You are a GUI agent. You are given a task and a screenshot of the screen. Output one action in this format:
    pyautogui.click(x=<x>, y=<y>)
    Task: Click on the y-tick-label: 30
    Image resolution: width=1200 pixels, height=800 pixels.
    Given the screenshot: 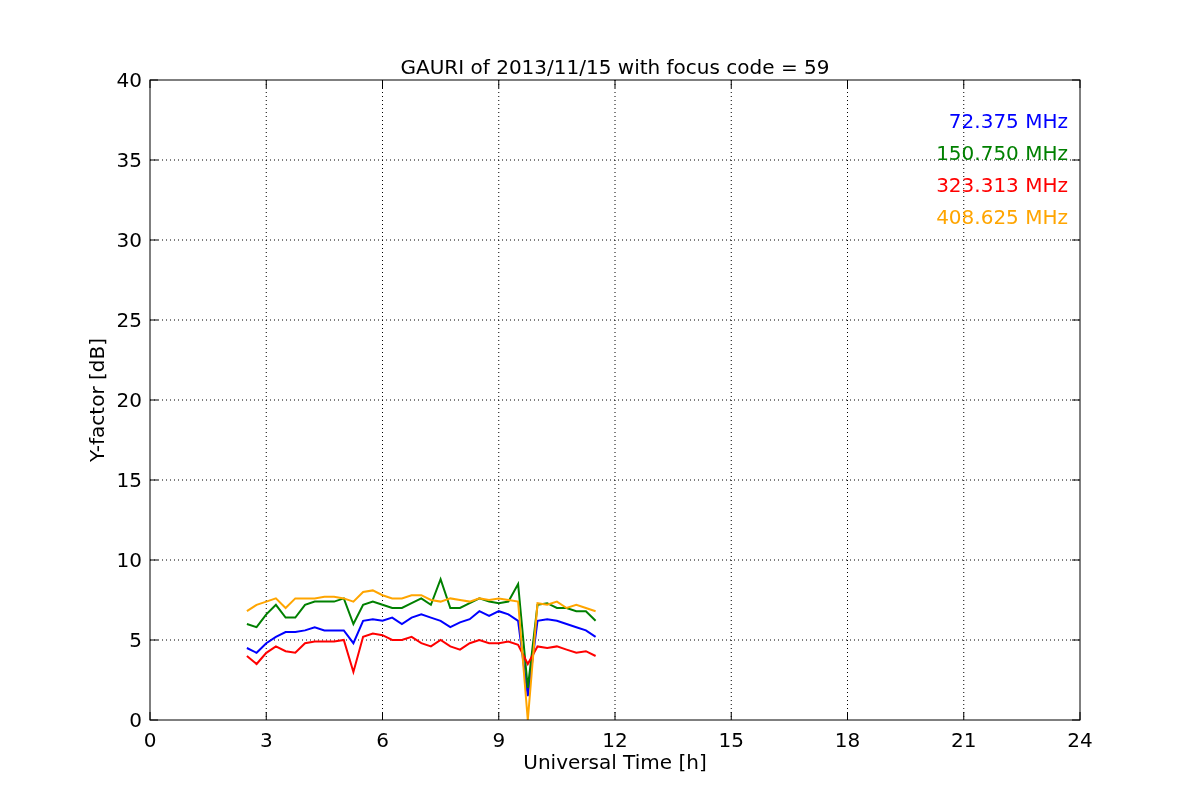 What is the action you would take?
    pyautogui.click(x=129, y=240)
    